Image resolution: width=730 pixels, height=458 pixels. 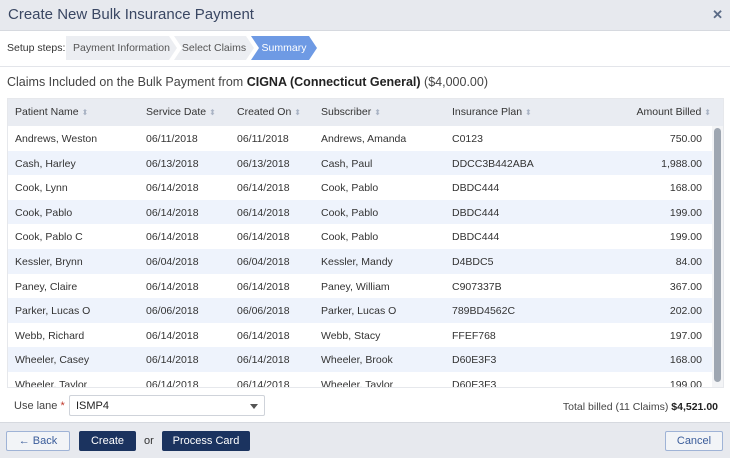 I want to click on use-lane-select: ISMP4, so click(x=167, y=405).